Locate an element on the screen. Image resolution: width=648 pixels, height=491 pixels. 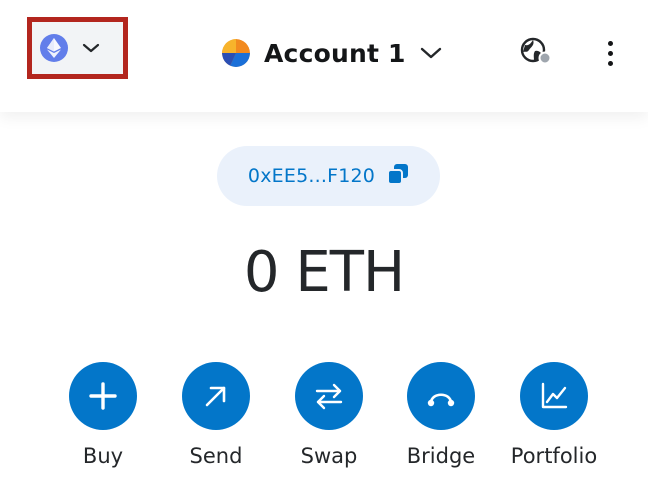
plus-icon is located at coordinates (103, 396).